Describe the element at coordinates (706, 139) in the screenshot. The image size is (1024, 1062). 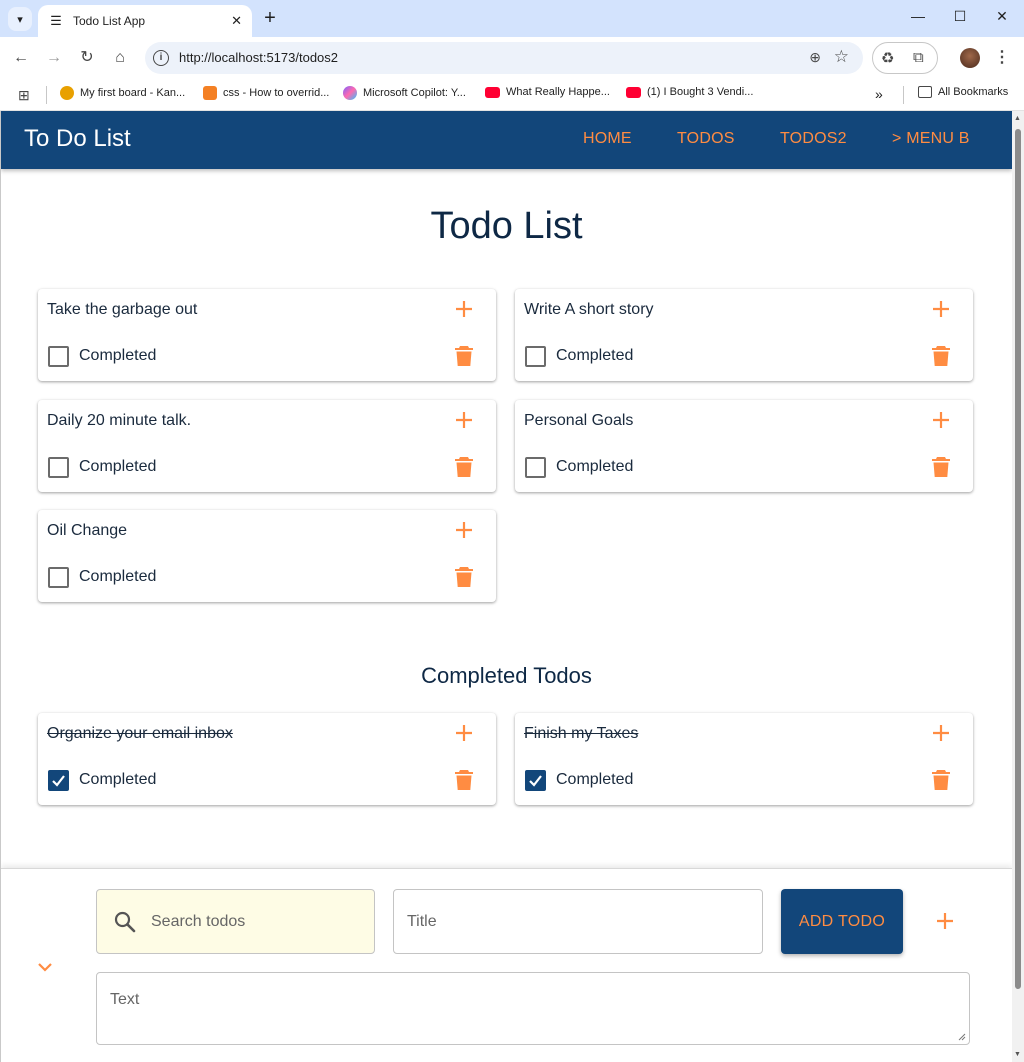
I see `nav-link-todos: TODOS` at that location.